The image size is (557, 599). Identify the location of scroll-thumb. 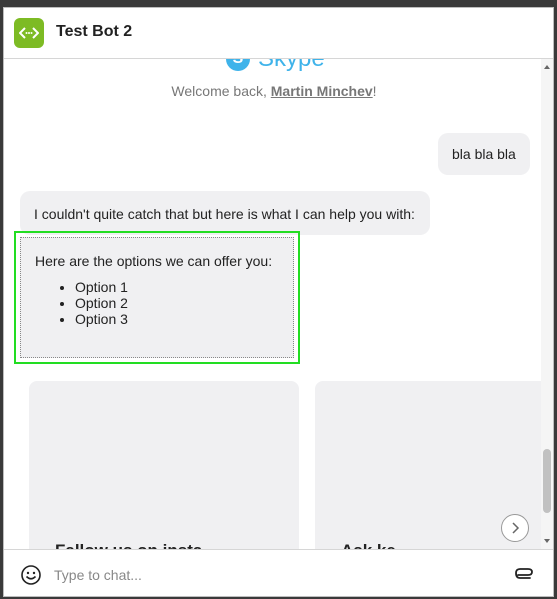
(547, 481).